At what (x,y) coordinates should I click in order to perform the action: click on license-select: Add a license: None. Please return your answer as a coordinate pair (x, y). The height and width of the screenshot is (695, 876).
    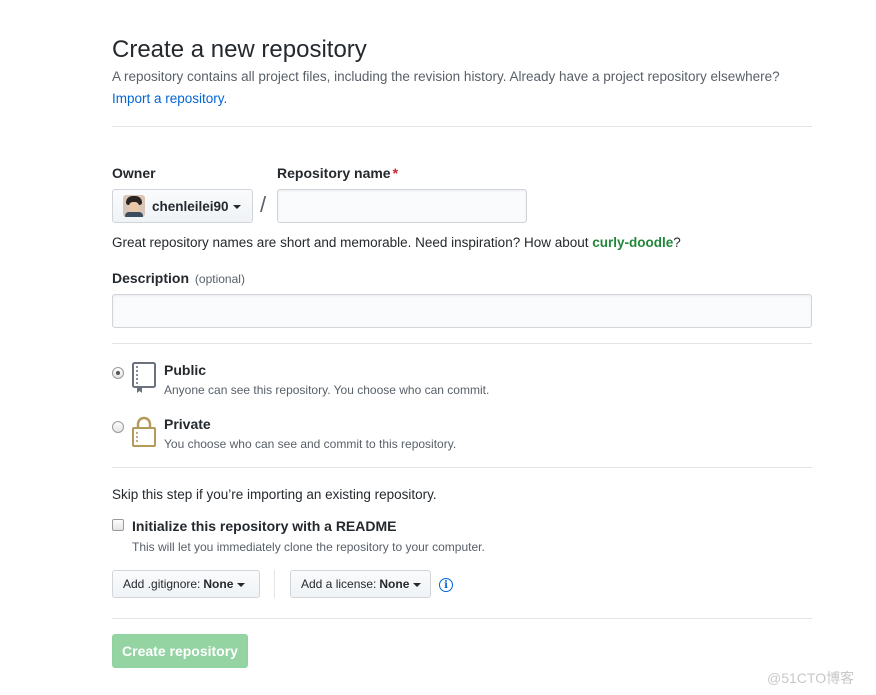
    Looking at the image, I should click on (360, 584).